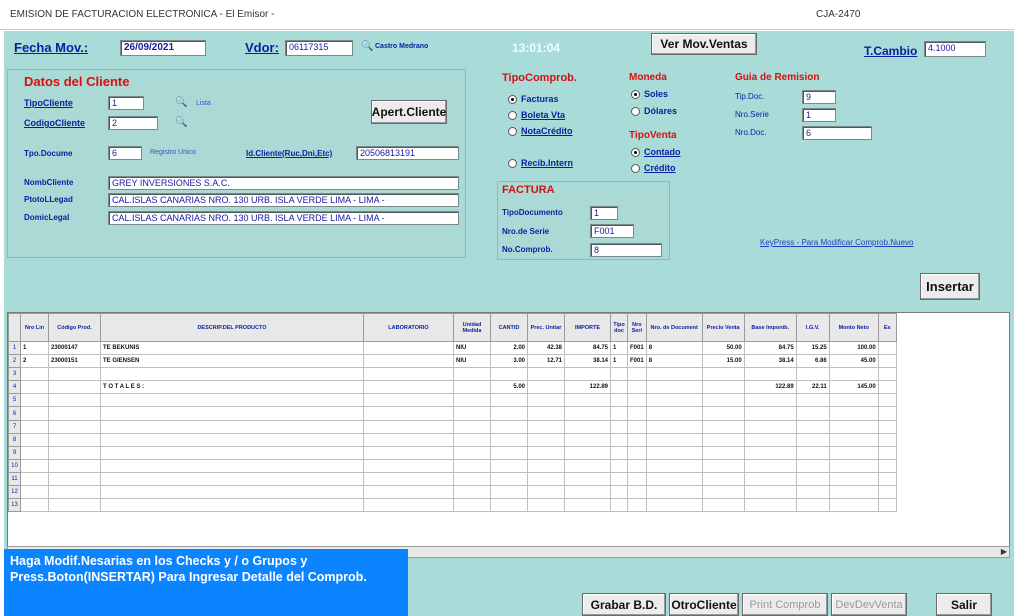 The image size is (1014, 616). Describe the element at coordinates (509, 348) in the screenshot. I see `table-cell: 2.00` at that location.